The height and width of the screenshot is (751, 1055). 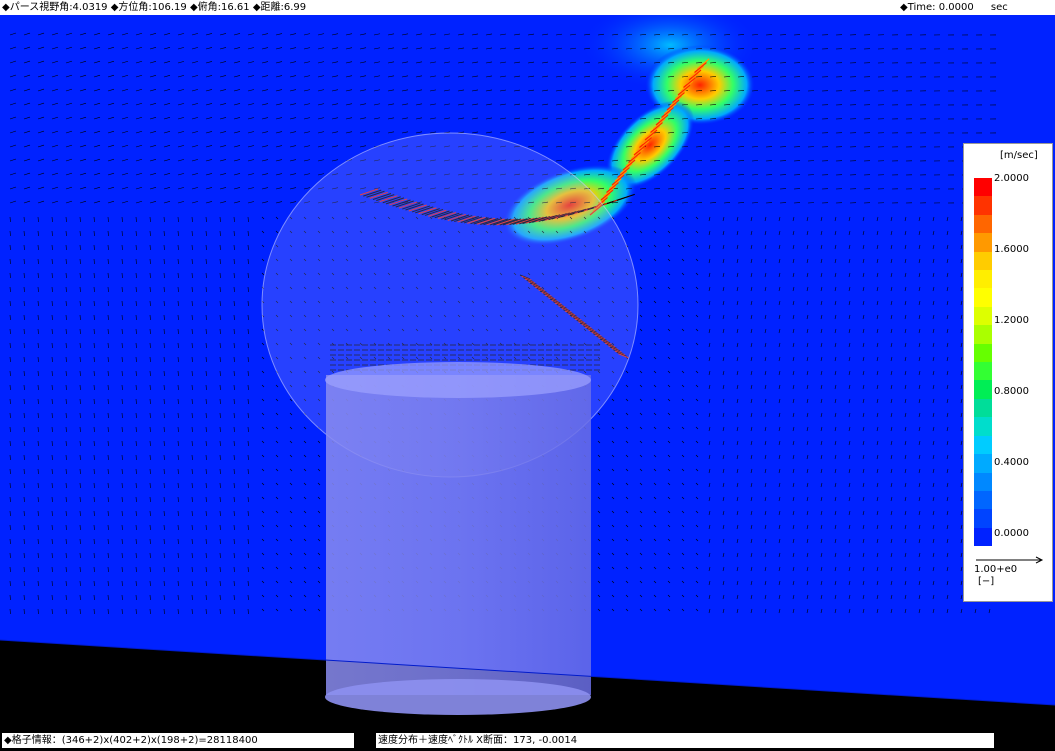 I want to click on grid-info: ◆格子情報：(346+2)x(402+2)x(198+2)=28118400, so click(x=178, y=740).